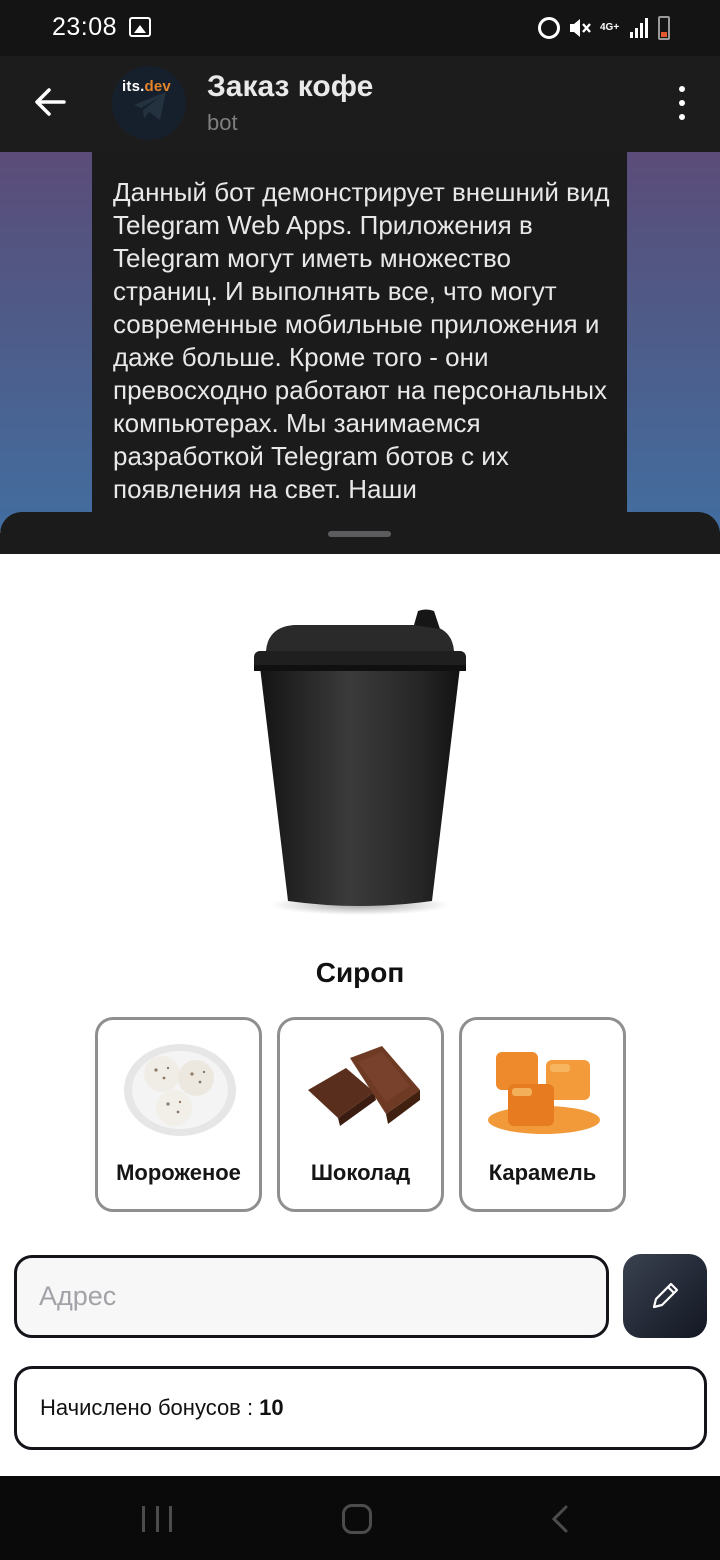 This screenshot has height=1560, width=720. I want to click on chat-header: its.dev Заказ кофе bot, so click(360, 104).